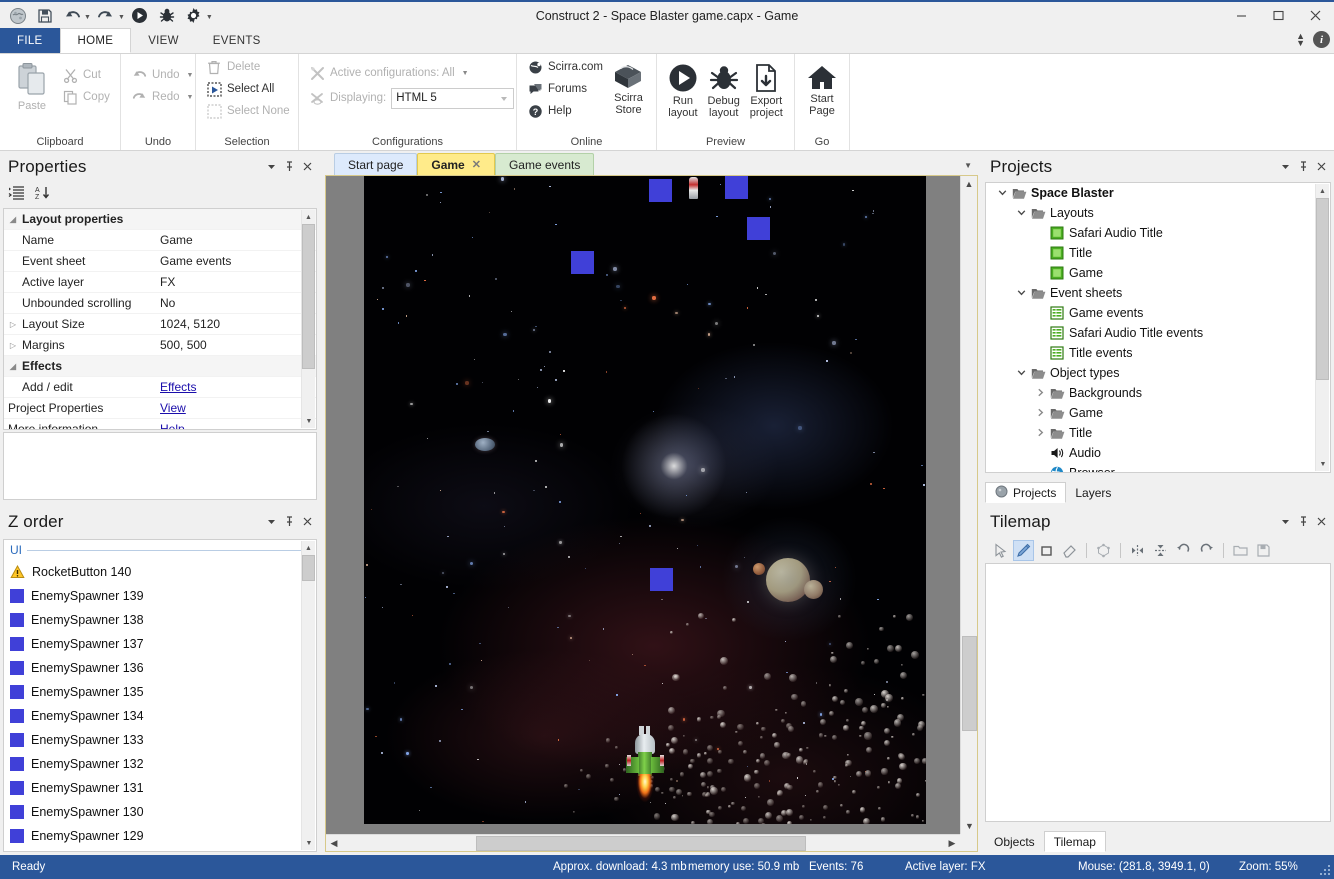 This screenshot has height=879, width=1334. I want to click on start-page-button: Start Page, so click(822, 88).